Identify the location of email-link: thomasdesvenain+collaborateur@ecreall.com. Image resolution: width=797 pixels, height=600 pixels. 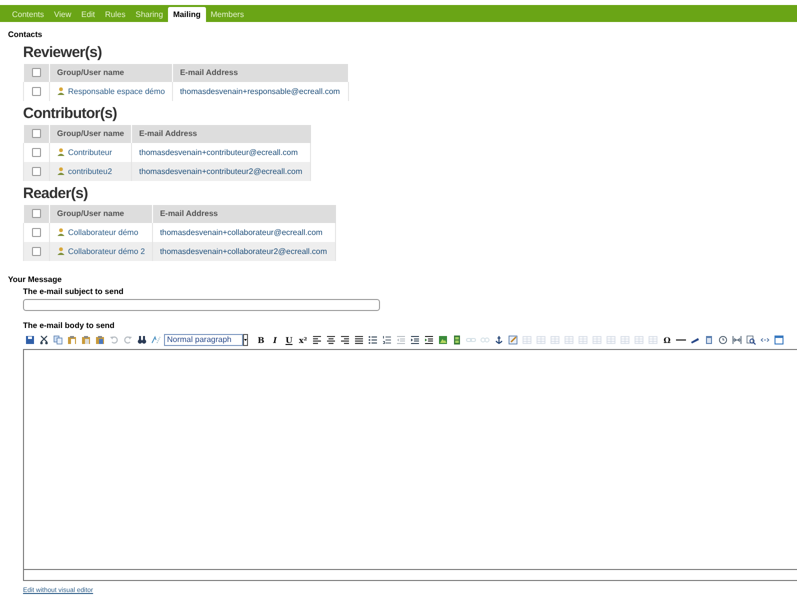
(241, 232).